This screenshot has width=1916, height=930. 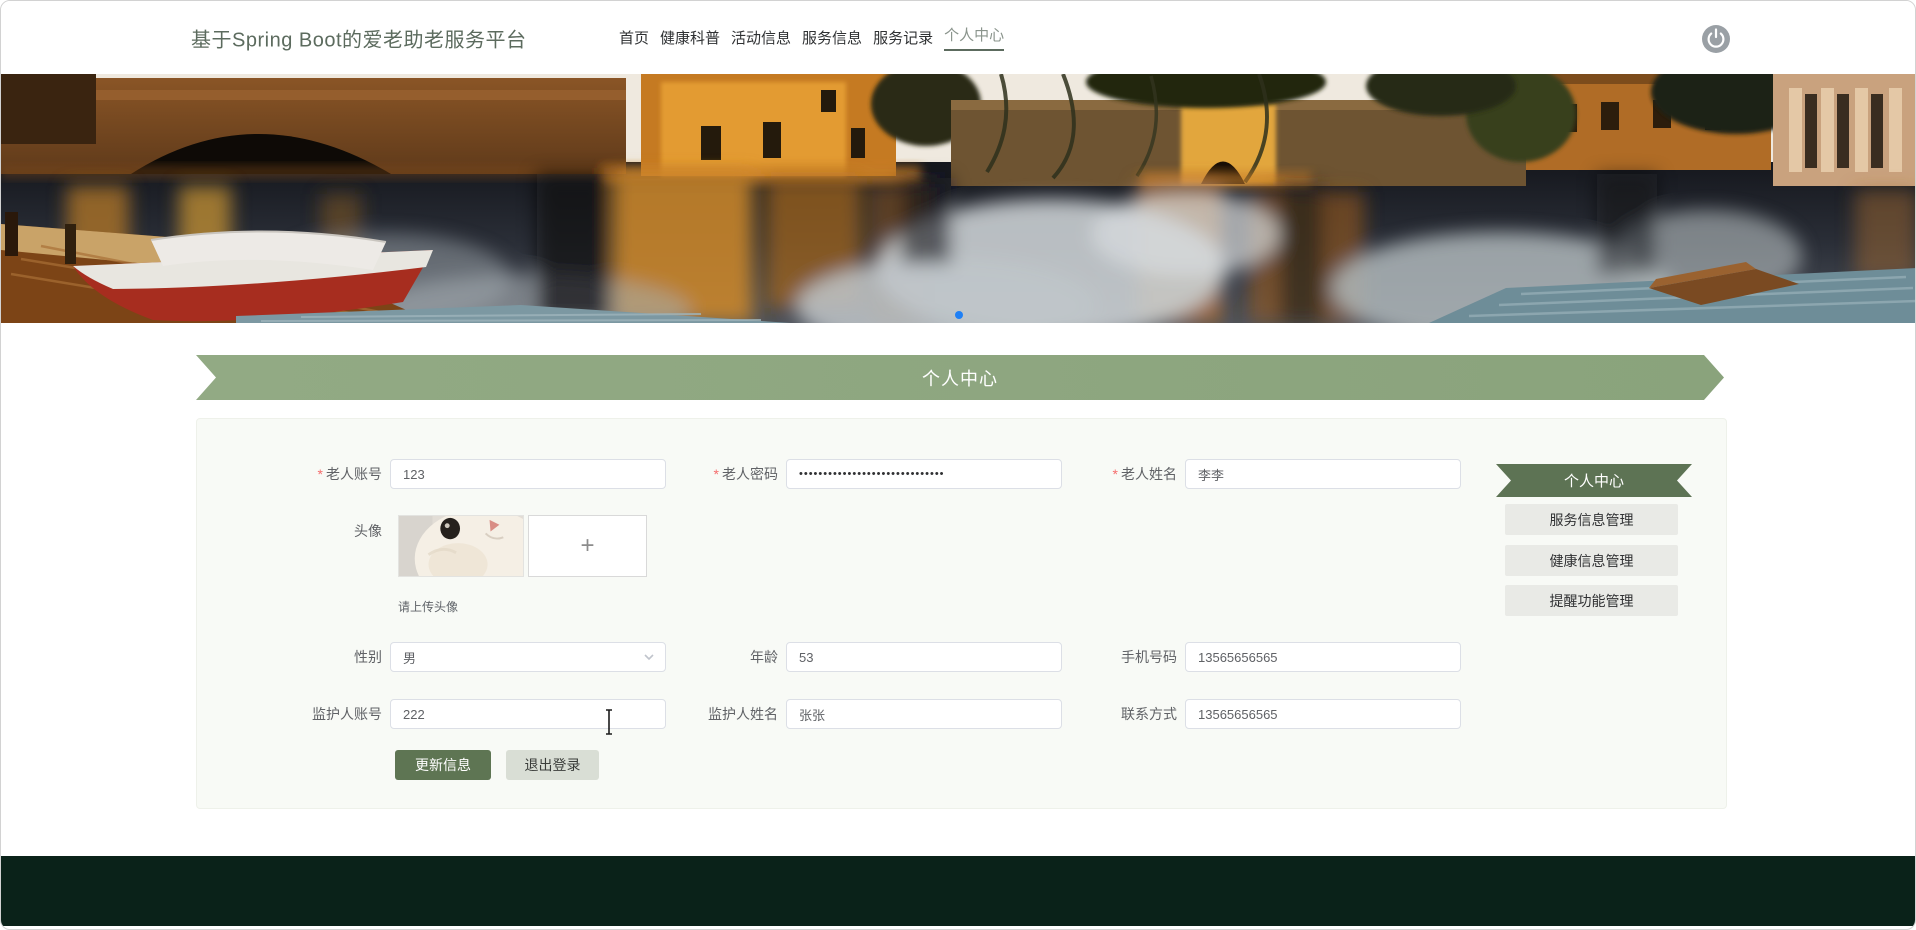 What do you see at coordinates (1323, 657) in the screenshot?
I see `phone-input` at bounding box center [1323, 657].